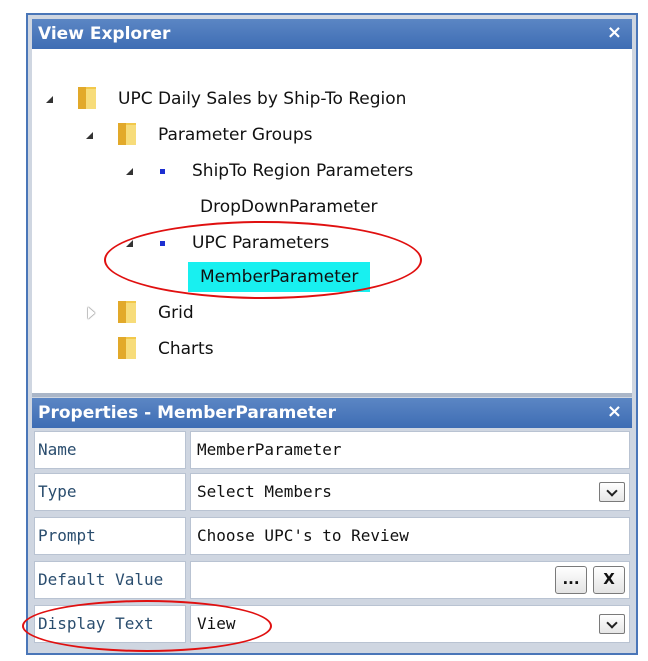 This screenshot has width=648, height=661. I want to click on prompt-field: Choose UPC's to Review, so click(410, 536).